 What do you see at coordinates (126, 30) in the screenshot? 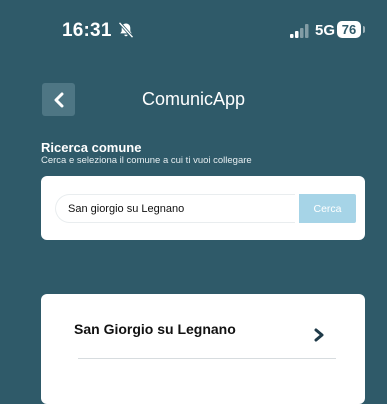
I see `bell-slash-icon` at bounding box center [126, 30].